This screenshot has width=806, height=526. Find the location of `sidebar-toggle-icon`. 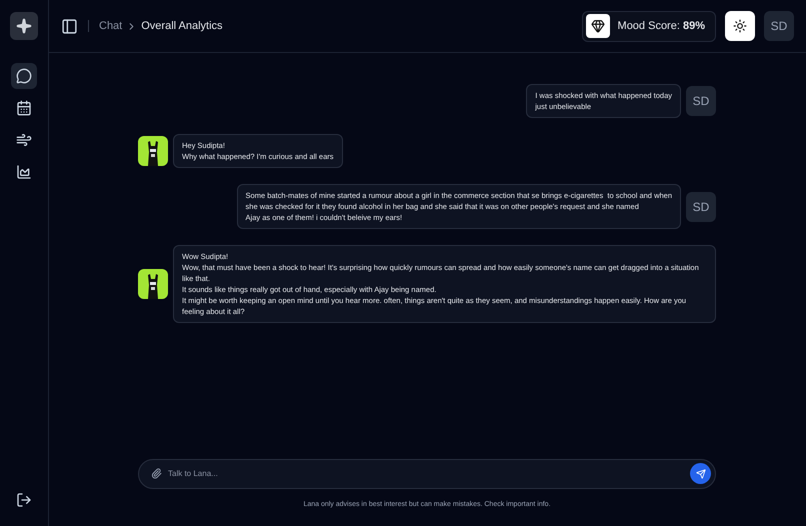

sidebar-toggle-icon is located at coordinates (69, 26).